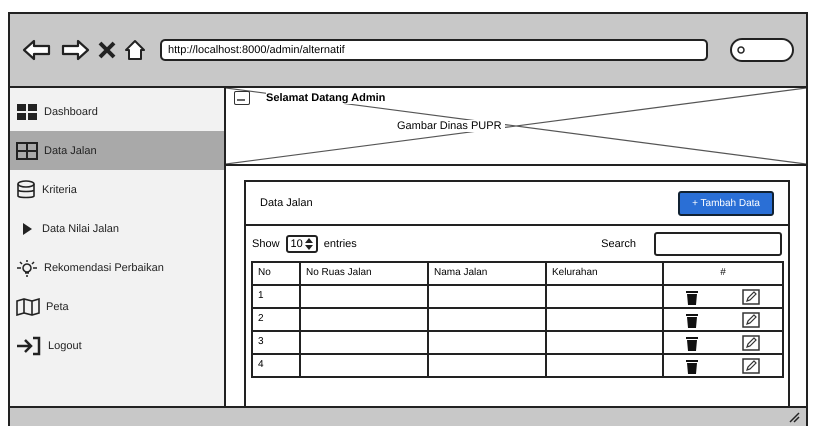 This screenshot has width=816, height=426. I want to click on dashboard-icon, so click(27, 111).